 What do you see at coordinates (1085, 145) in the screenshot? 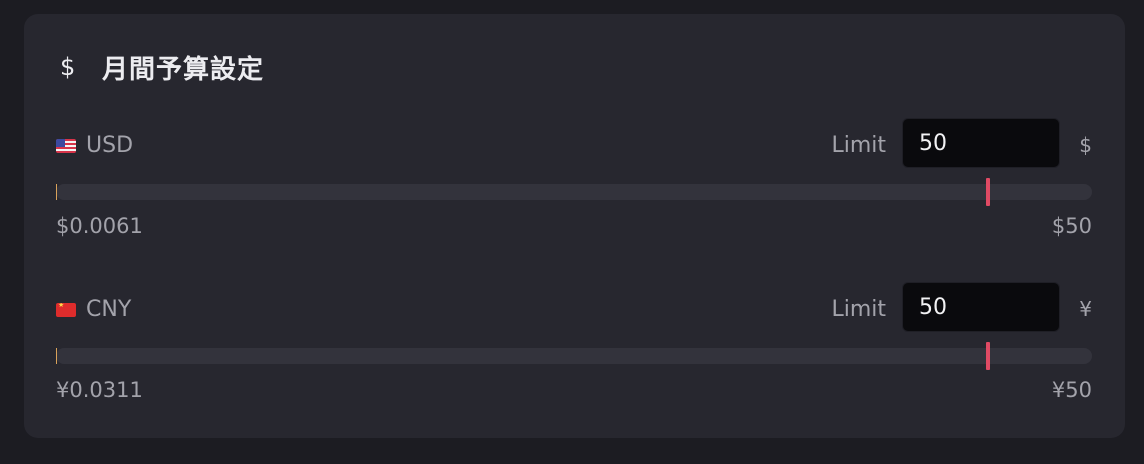
I see `unit-symbol: $` at bounding box center [1085, 145].